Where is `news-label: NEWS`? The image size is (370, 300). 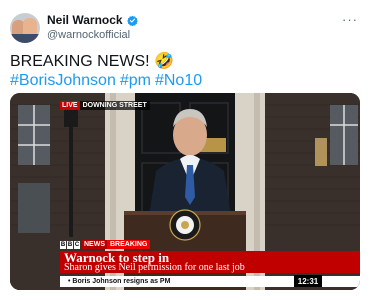
news-label: NEWS is located at coordinates (94, 244).